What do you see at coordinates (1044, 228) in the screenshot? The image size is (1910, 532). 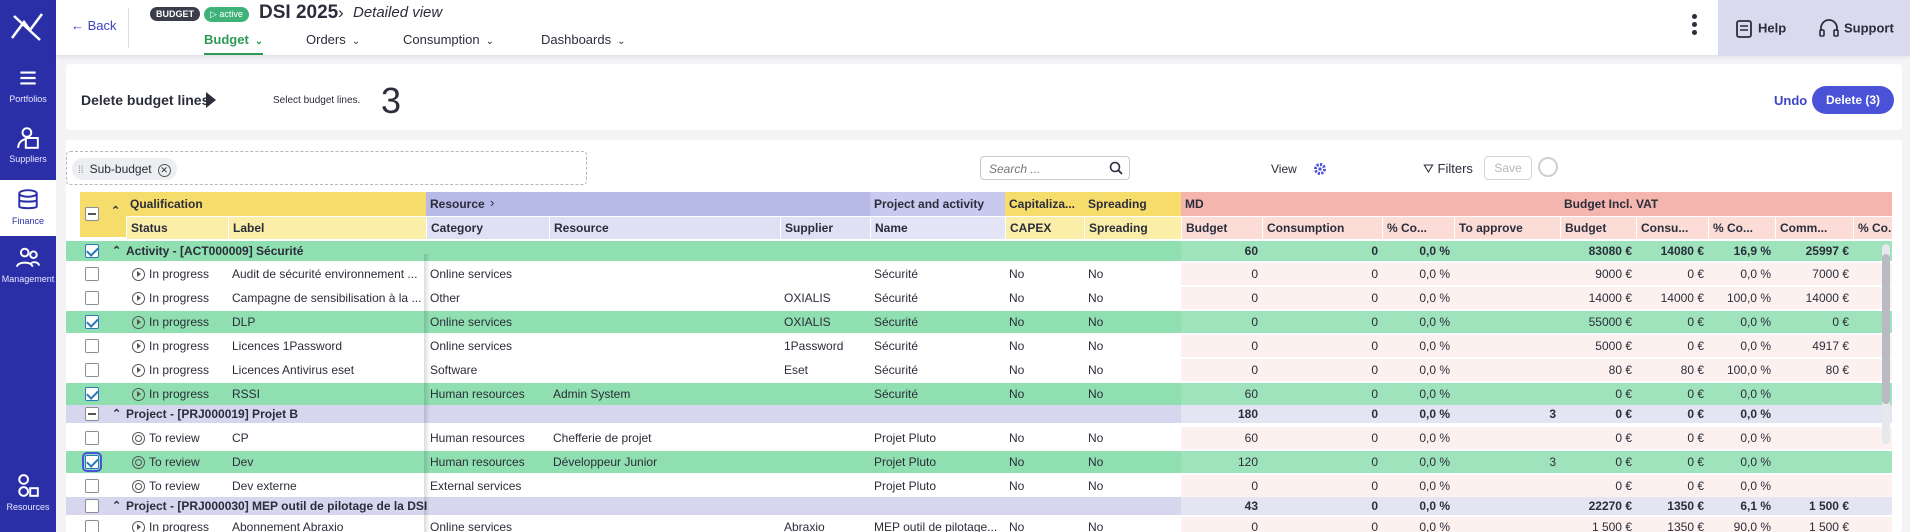 I see `column-header: CAPEX` at bounding box center [1044, 228].